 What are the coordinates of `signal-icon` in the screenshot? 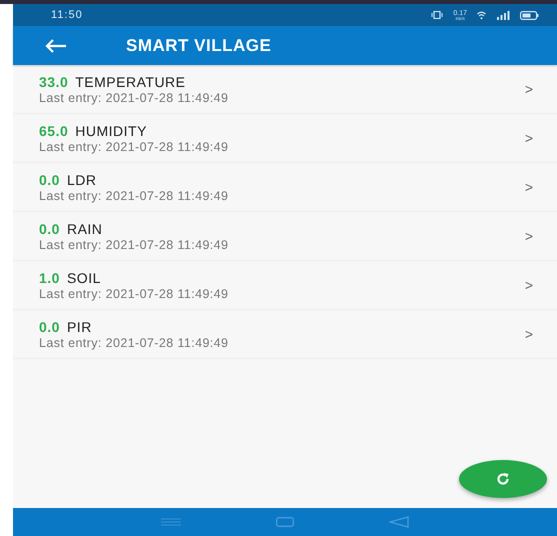 It's located at (503, 15).